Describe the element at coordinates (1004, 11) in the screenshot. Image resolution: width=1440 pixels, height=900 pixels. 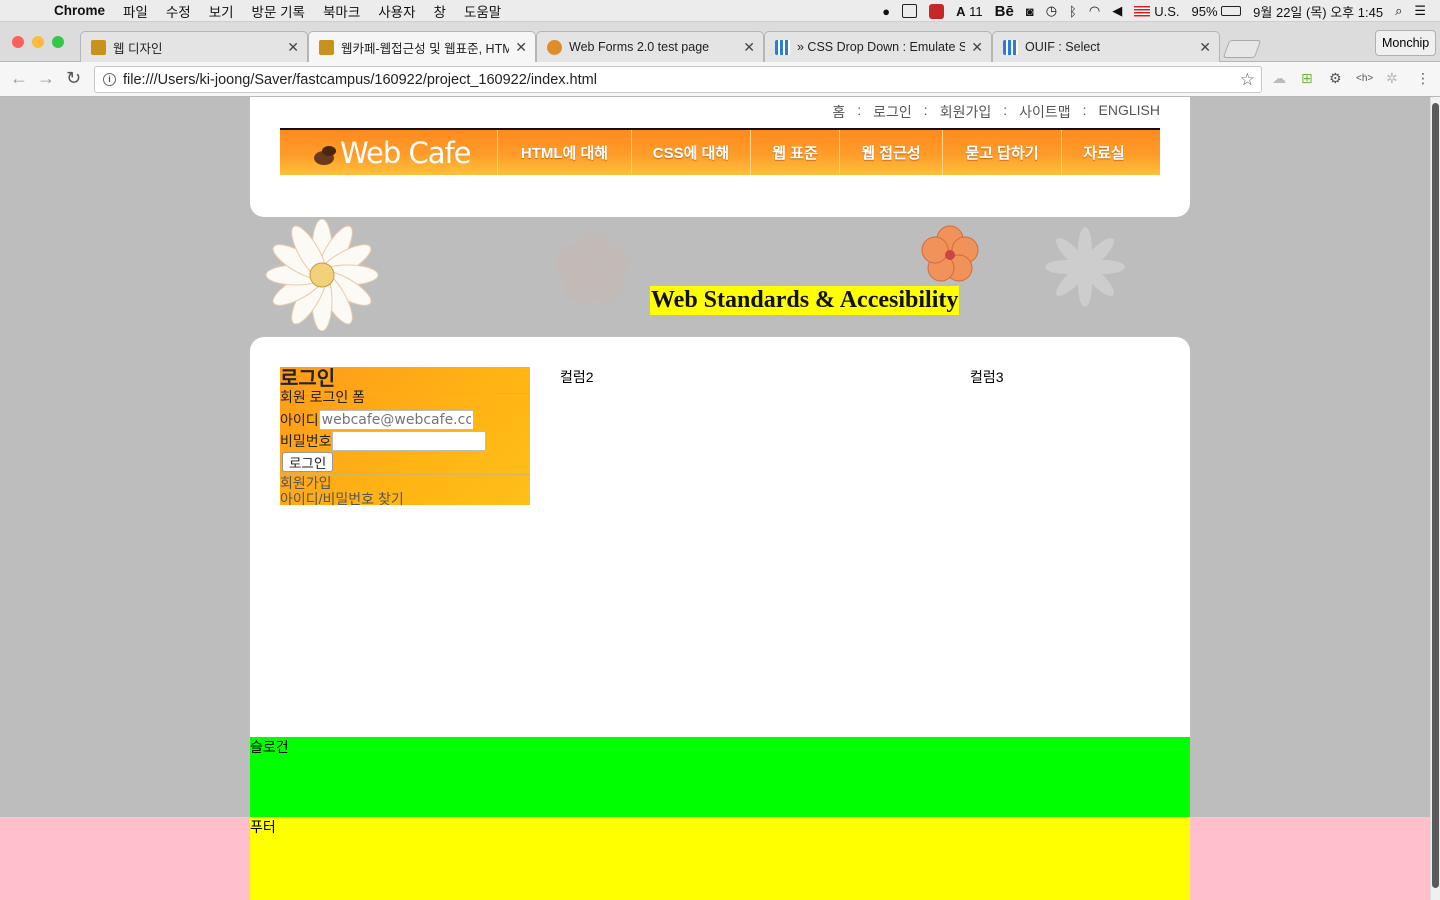
I see `behance-icon: Bē` at that location.